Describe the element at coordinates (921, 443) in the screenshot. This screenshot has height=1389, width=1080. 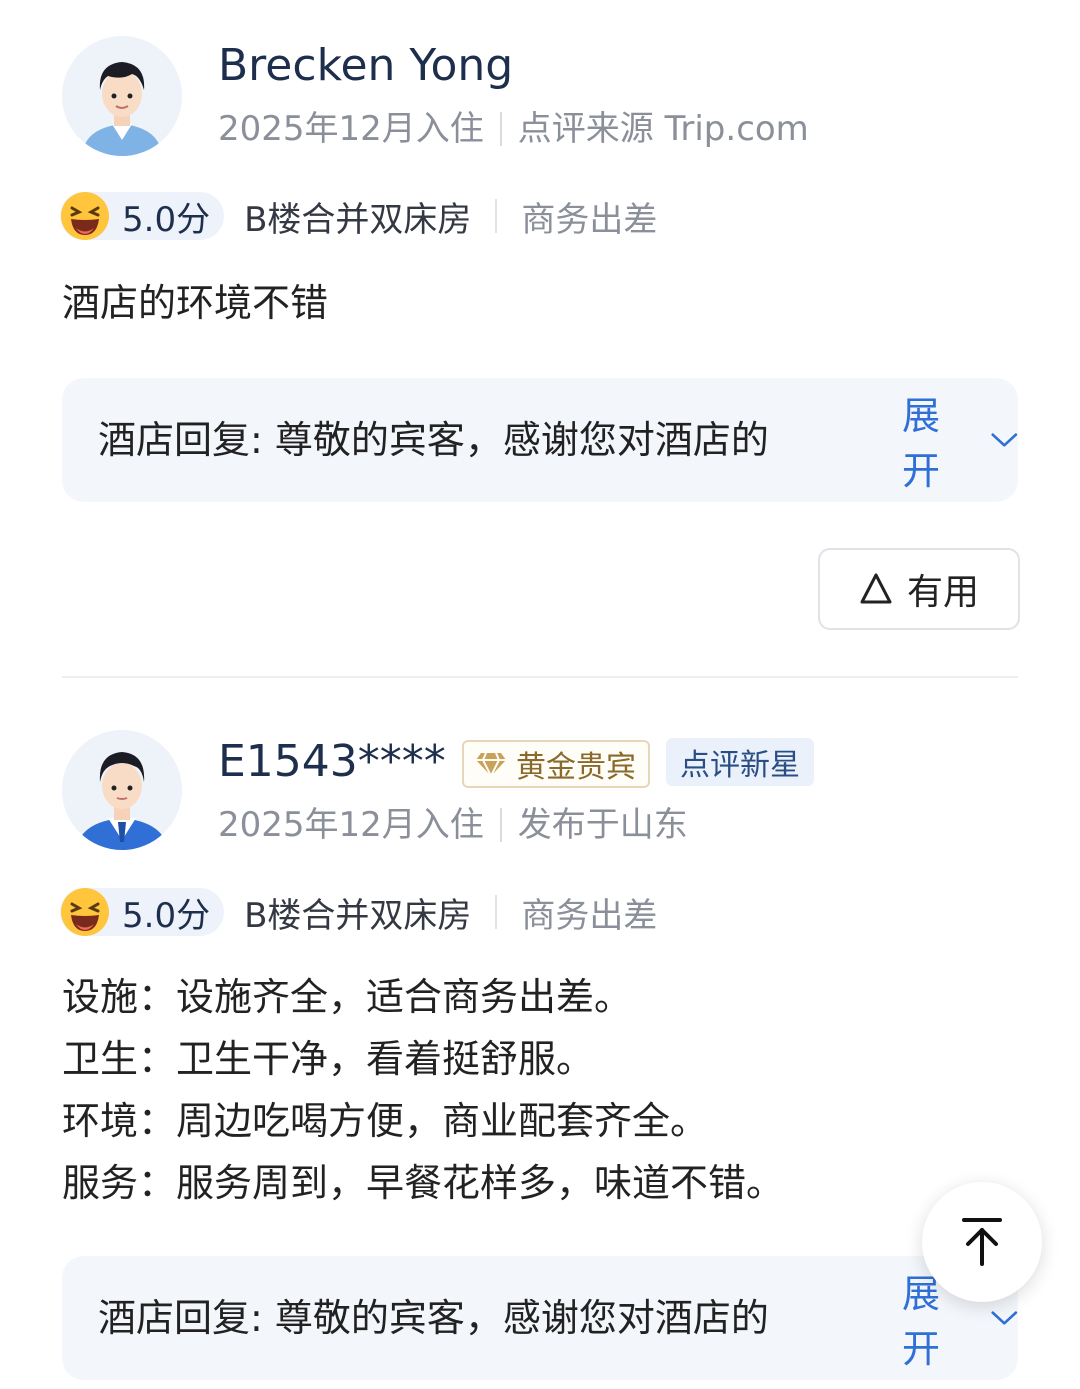
I see `expand-label: 展开` at that location.